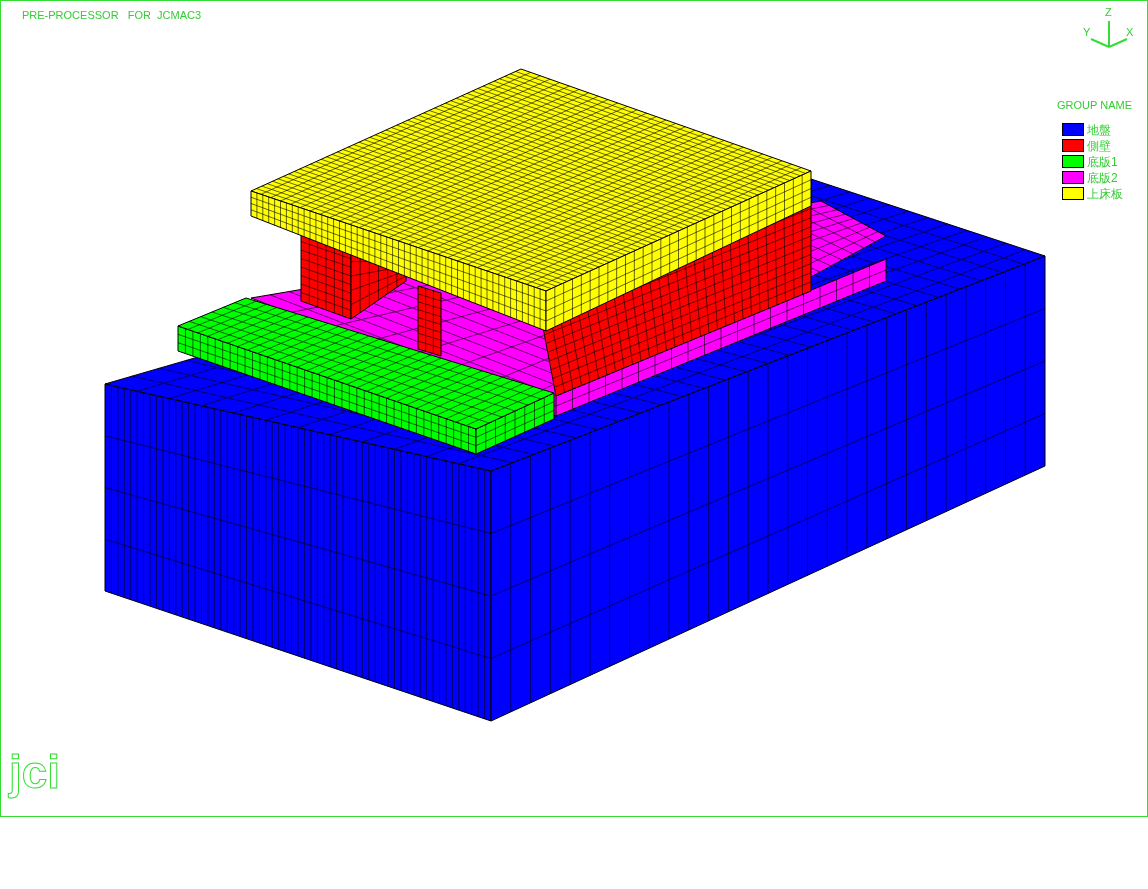 This screenshot has height=889, width=1148. I want to click on axis-label: X, so click(1130, 32).